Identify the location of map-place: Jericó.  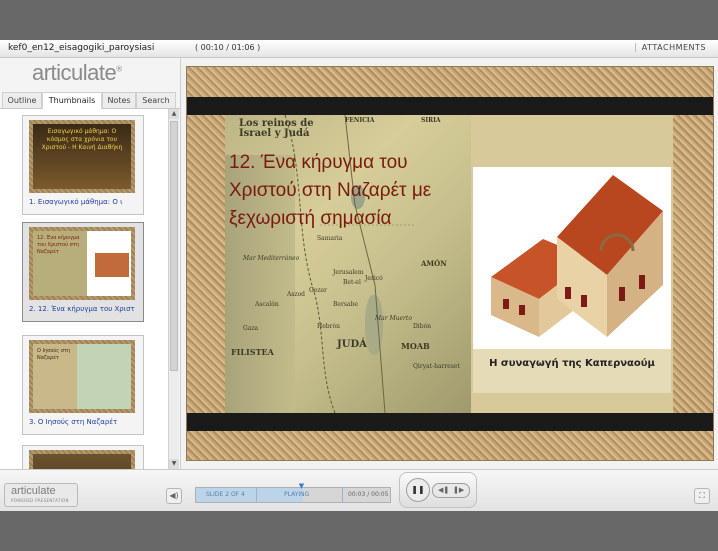
(374, 278).